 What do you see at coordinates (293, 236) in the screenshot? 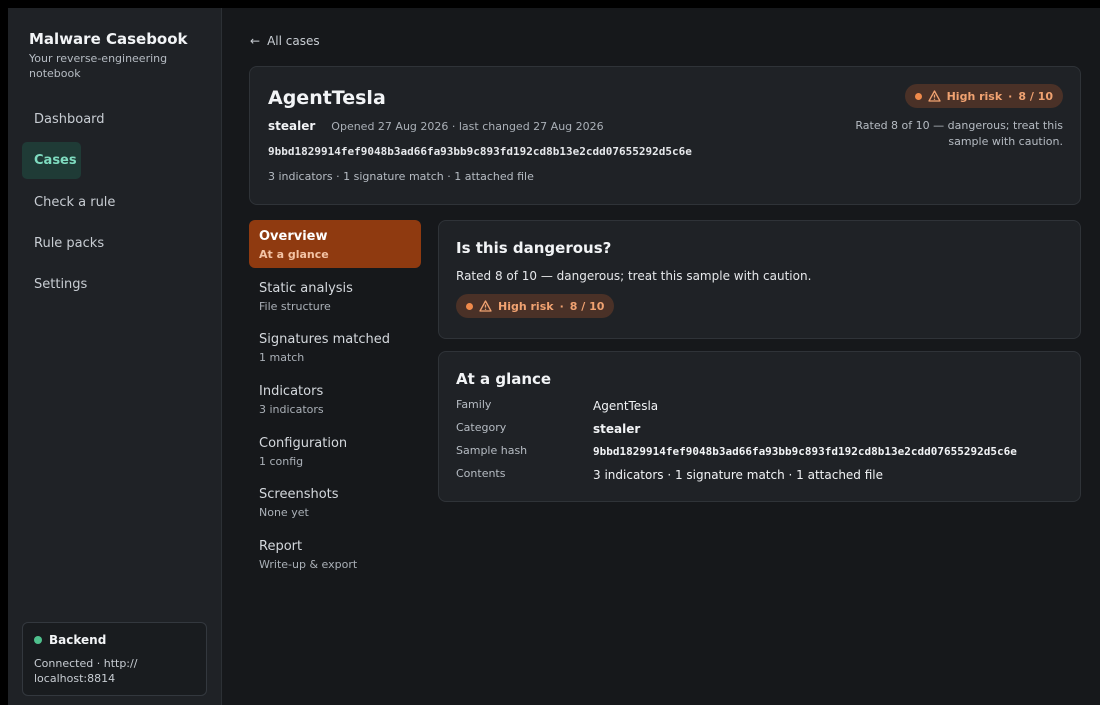
I see `tab-label: Overview` at bounding box center [293, 236].